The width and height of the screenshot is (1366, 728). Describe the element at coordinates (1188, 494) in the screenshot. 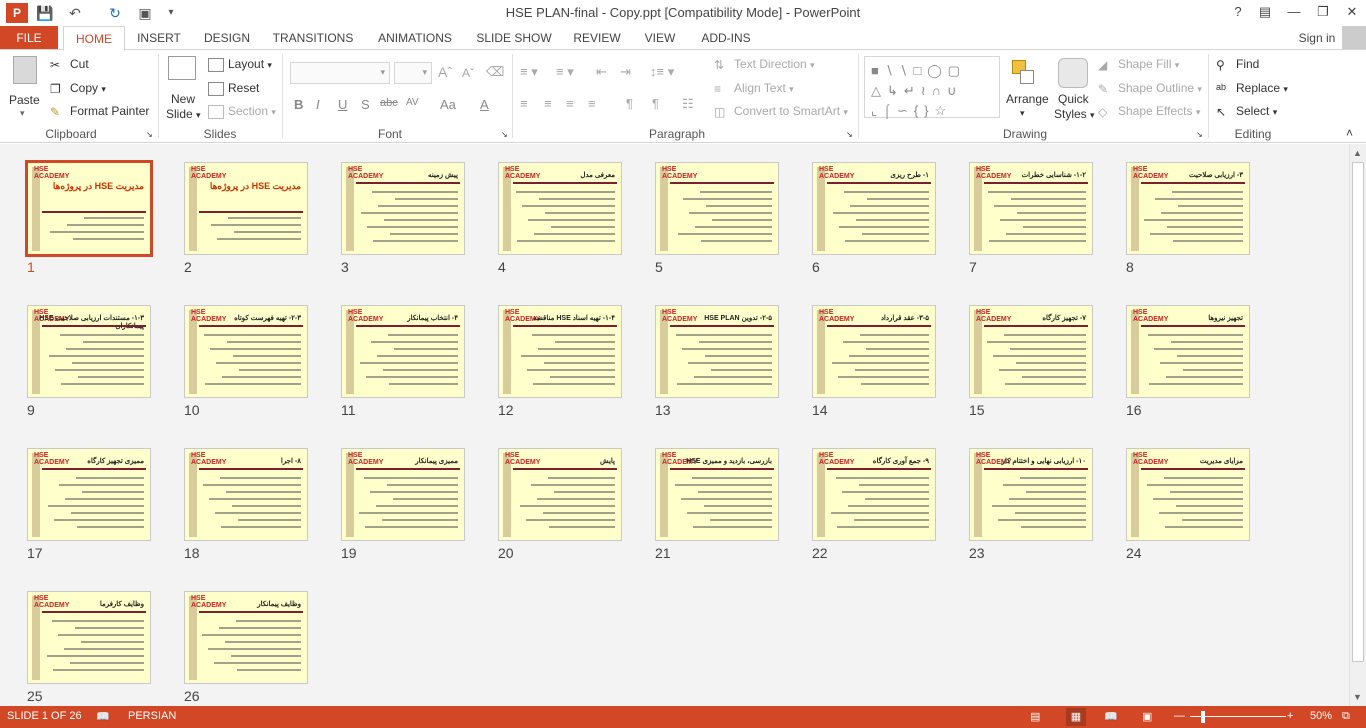

I see `slide-thumbnail: HSE ACADEMY مزایای مدیریت` at that location.